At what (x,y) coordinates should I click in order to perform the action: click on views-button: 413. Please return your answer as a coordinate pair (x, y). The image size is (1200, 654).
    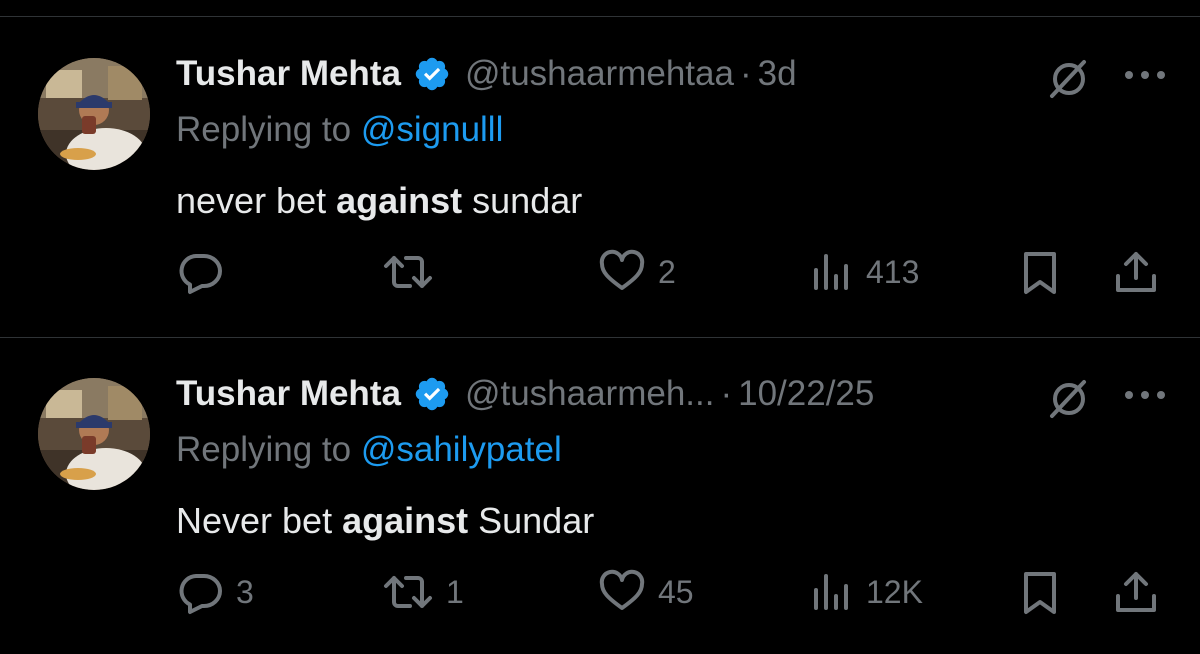
    Looking at the image, I should click on (864, 272).